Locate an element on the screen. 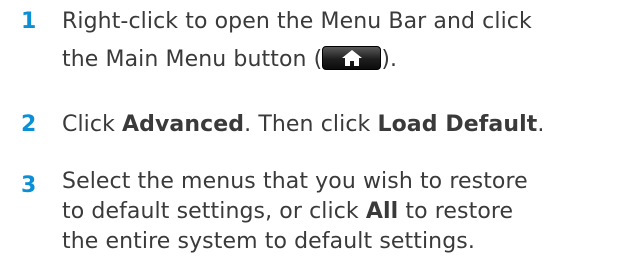  step-text: Click Advanced. Then click Load Default. is located at coordinates (337, 125).